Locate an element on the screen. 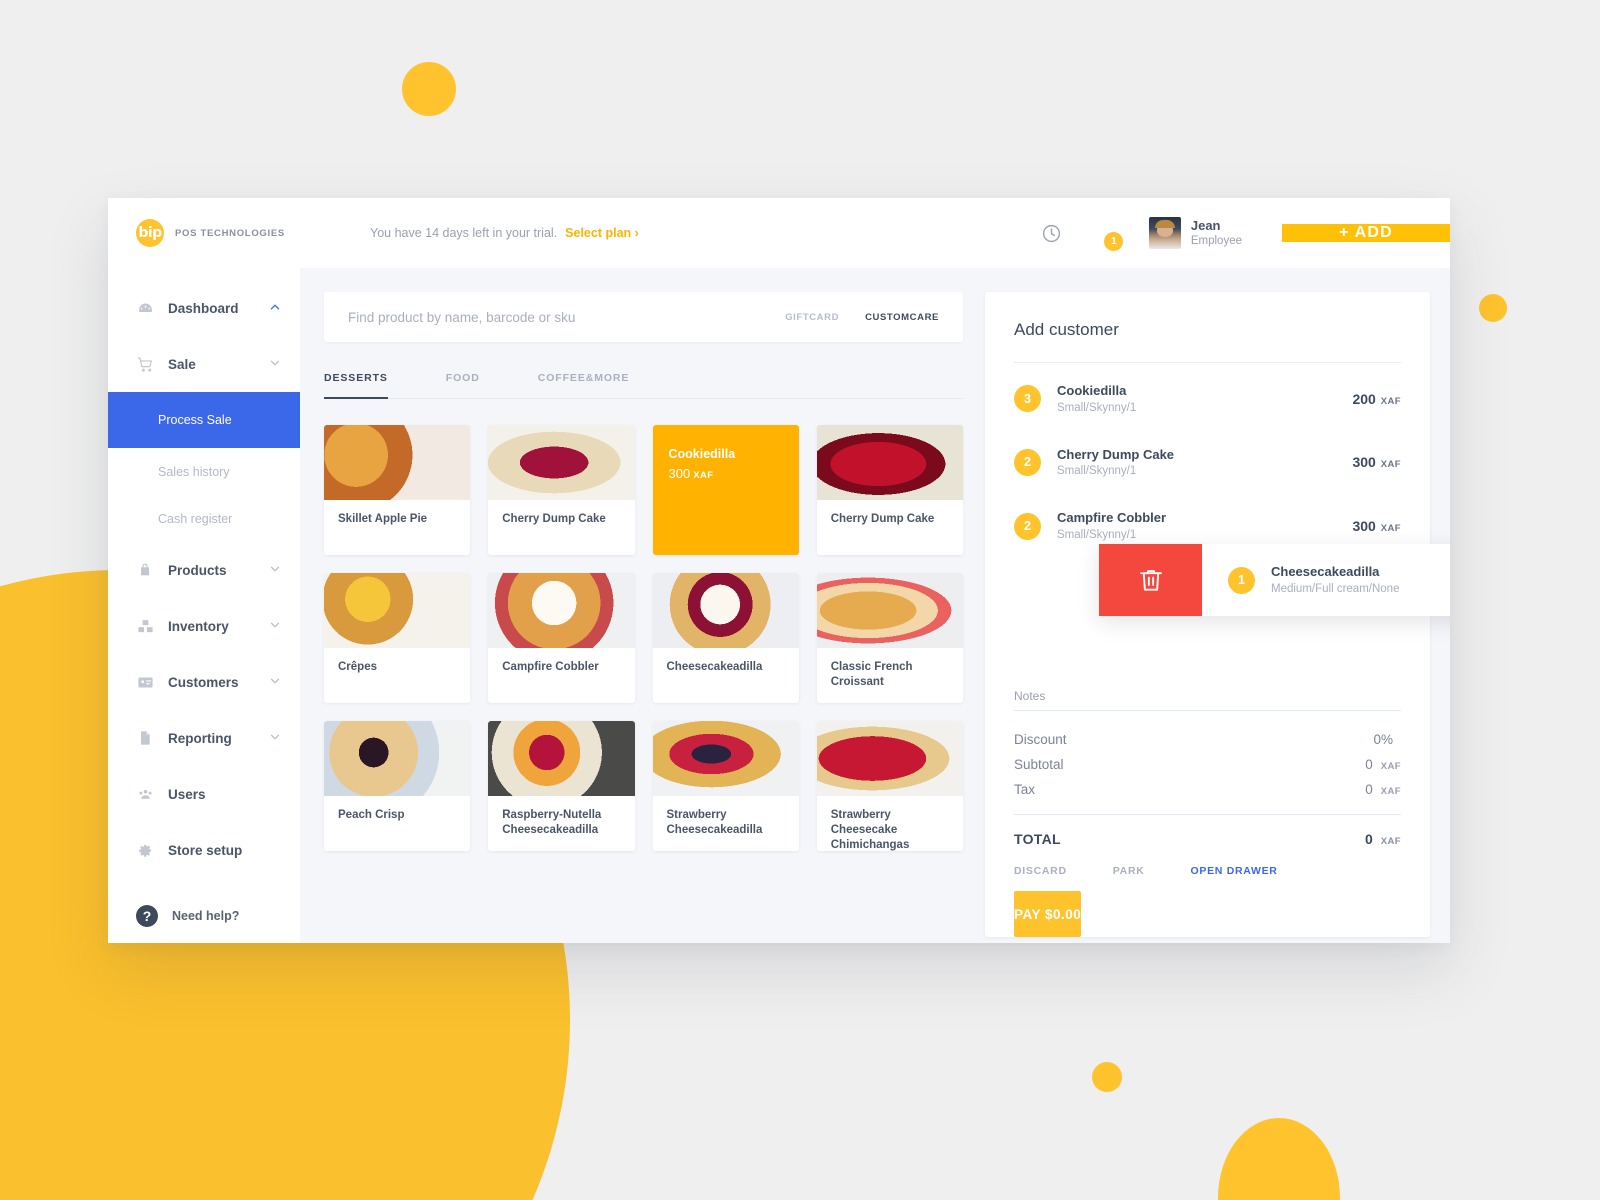 This screenshot has height=1200, width=1600. dashboard-icon is located at coordinates (145, 308).